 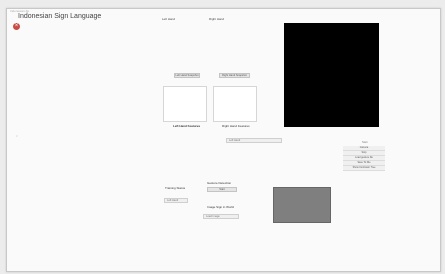 I want to click on gesture-detection-label: Gesture Detection, so click(x=219, y=183).